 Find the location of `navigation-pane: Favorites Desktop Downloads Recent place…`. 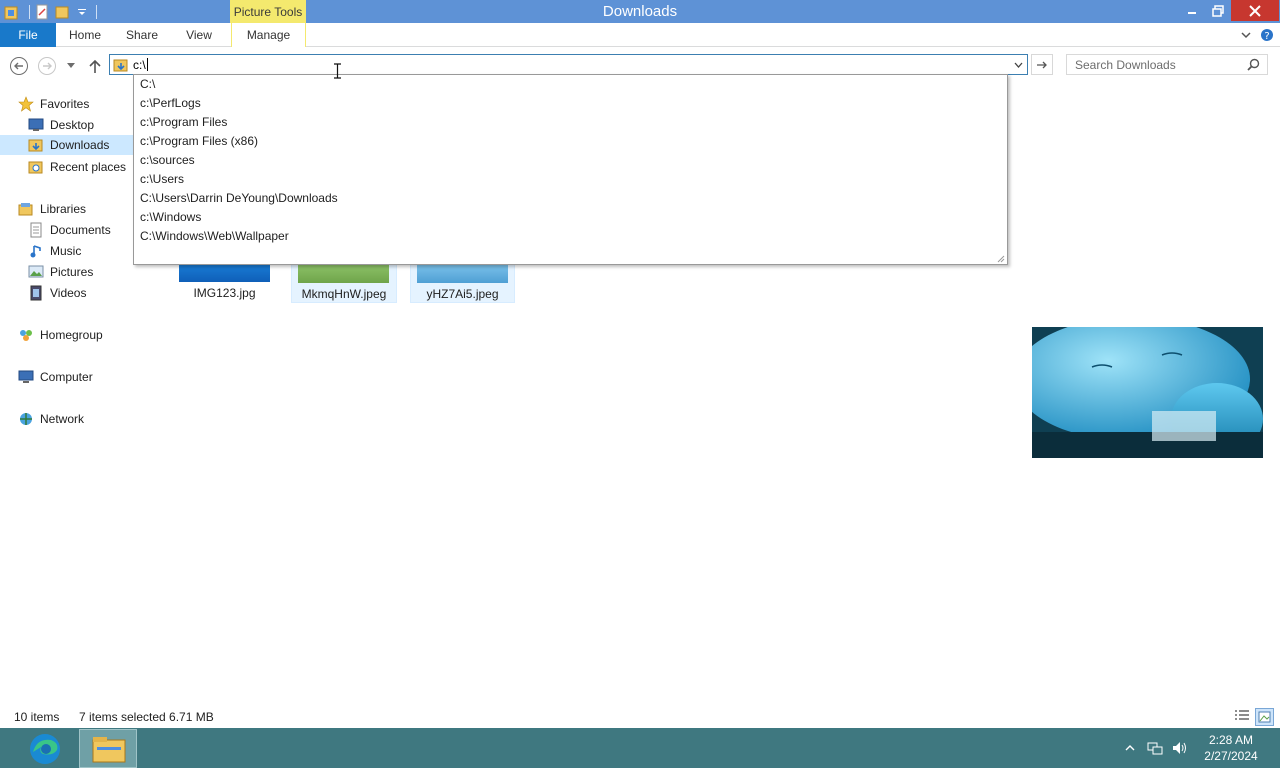

navigation-pane: Favorites Desktop Downloads Recent place… is located at coordinates (77, 394).